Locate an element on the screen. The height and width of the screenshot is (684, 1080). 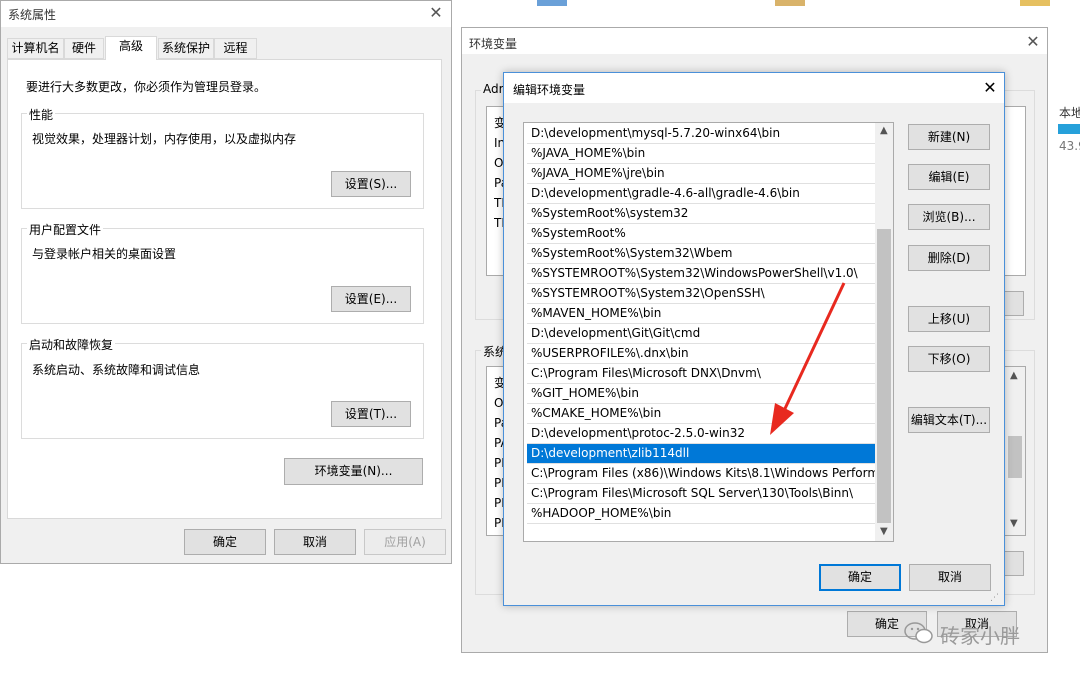
path-entry: %SystemRoot%\system32 is located at coordinates (701, 214).